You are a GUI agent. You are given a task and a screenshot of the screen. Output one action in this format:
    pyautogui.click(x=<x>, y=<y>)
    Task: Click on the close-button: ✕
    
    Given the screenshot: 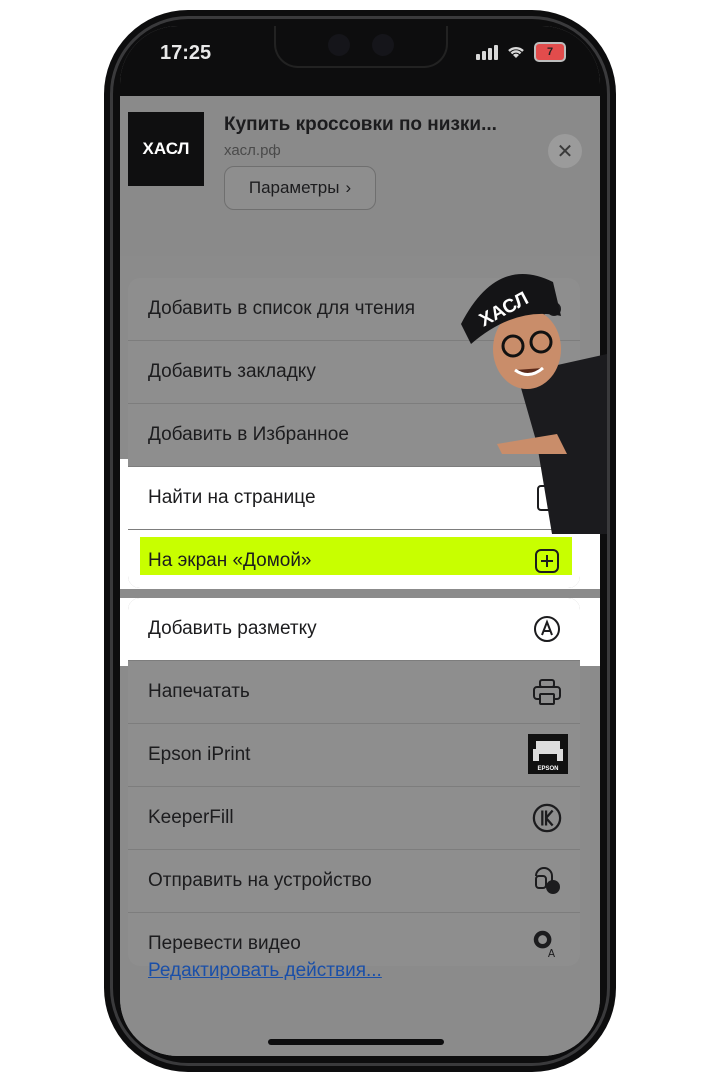 What is the action you would take?
    pyautogui.click(x=565, y=151)
    